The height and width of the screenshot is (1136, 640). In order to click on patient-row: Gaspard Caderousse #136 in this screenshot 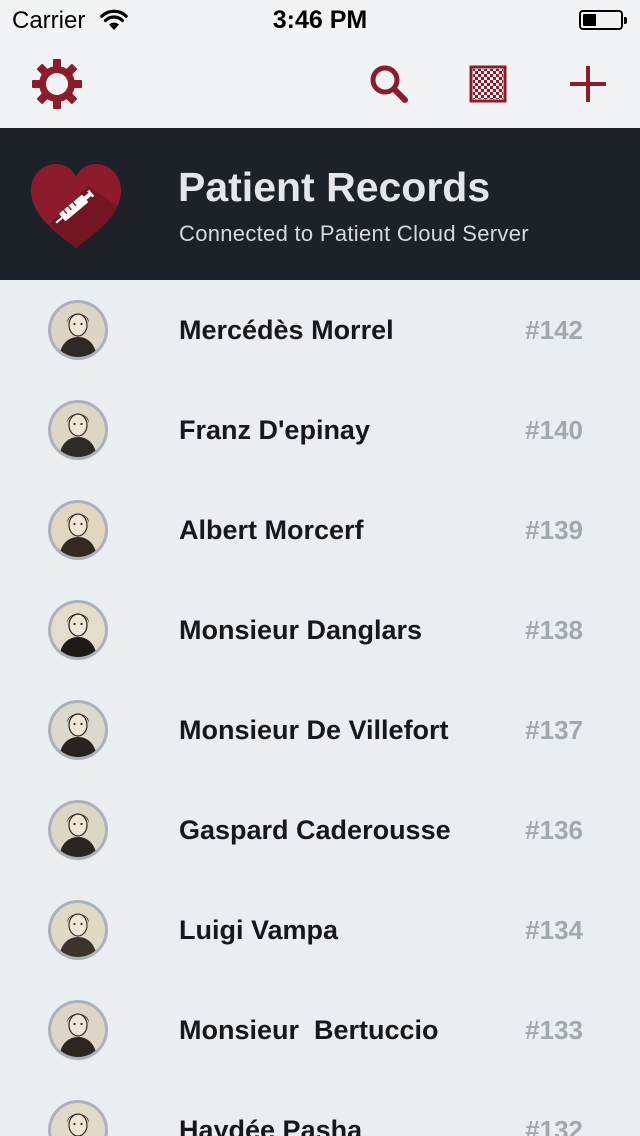, I will do `click(320, 830)`.